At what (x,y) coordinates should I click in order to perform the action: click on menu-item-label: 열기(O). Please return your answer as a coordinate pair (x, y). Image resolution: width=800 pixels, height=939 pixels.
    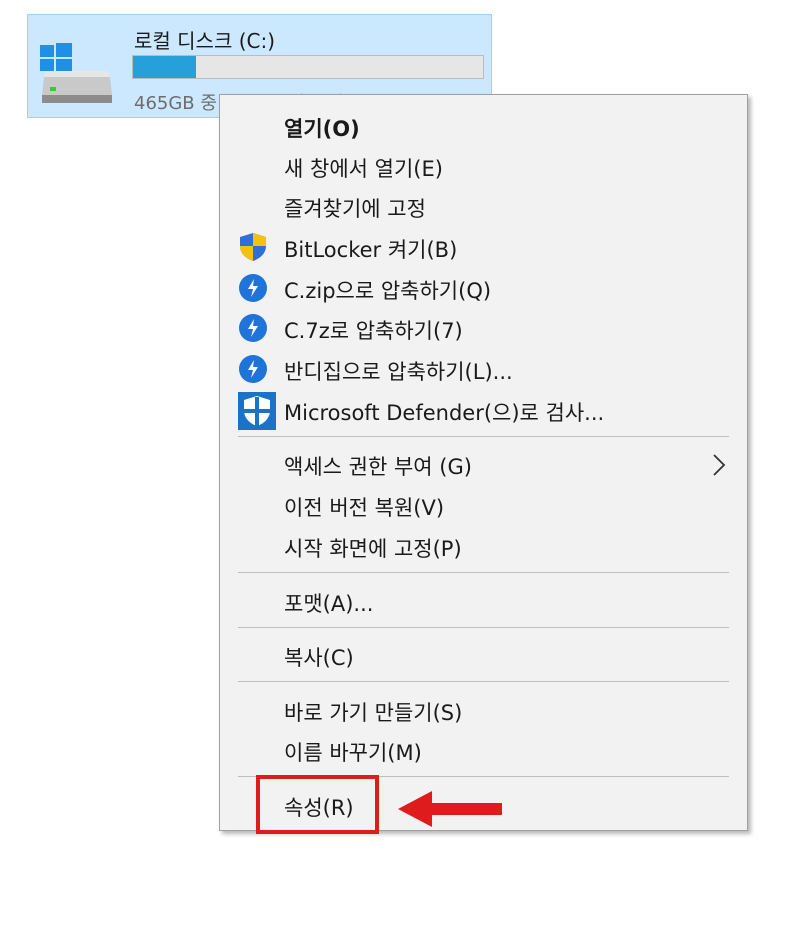
    Looking at the image, I should click on (322, 129).